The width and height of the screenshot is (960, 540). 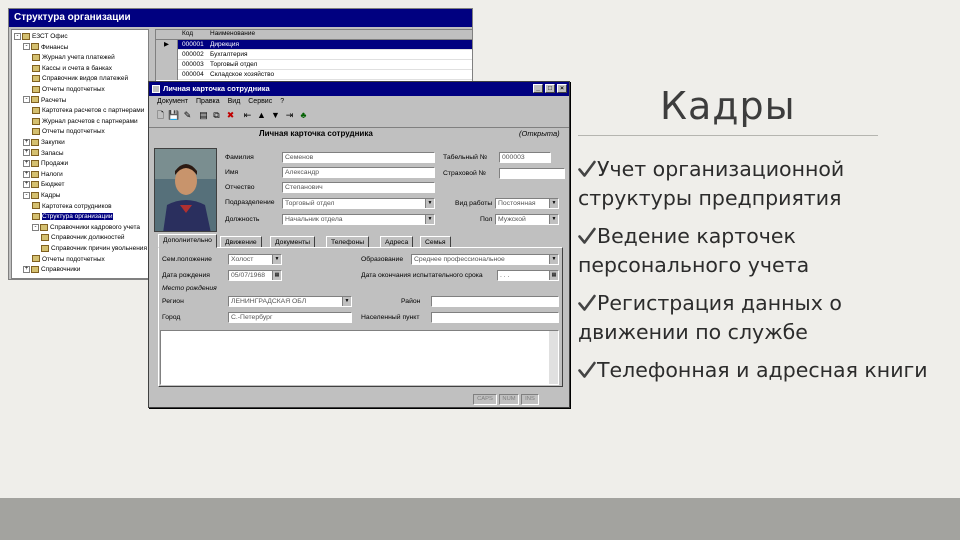 What do you see at coordinates (41, 196) in the screenshot?
I see `tree-item: - Кадры` at bounding box center [41, 196].